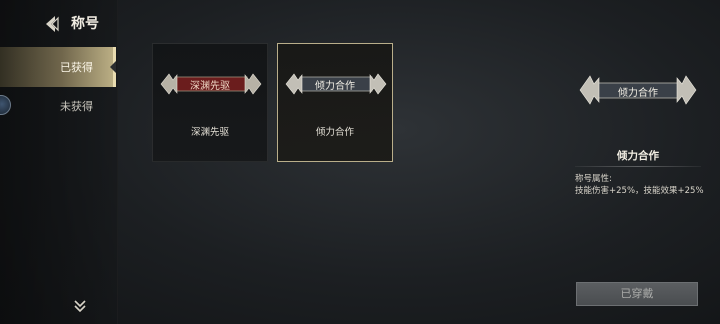  Describe the element at coordinates (113, 67) in the screenshot. I see `tab-indicator` at that location.